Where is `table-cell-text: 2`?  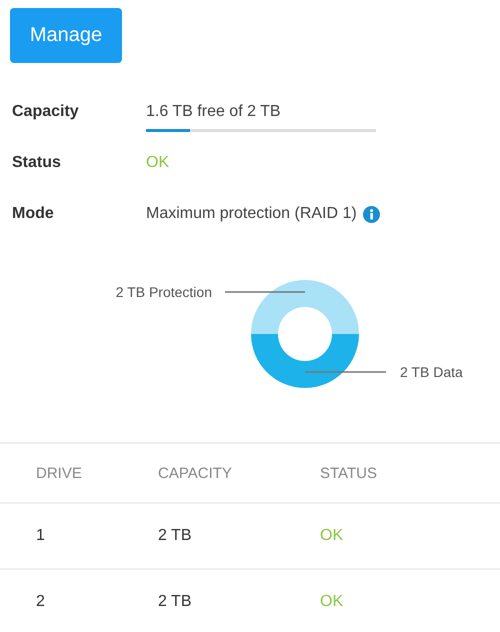
table-cell-text: 2 is located at coordinates (41, 602).